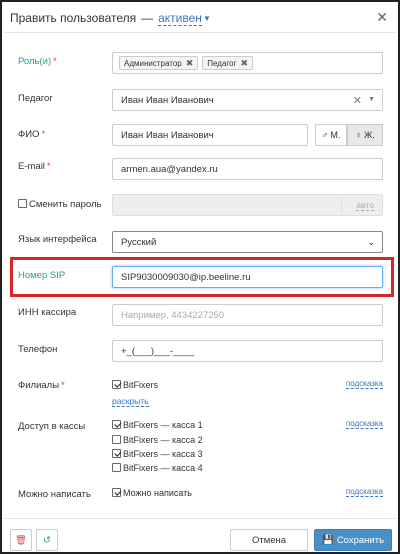 This screenshot has height=554, width=400. Describe the element at coordinates (35, 98) in the screenshot. I see `teacher-label: Педагог` at that location.